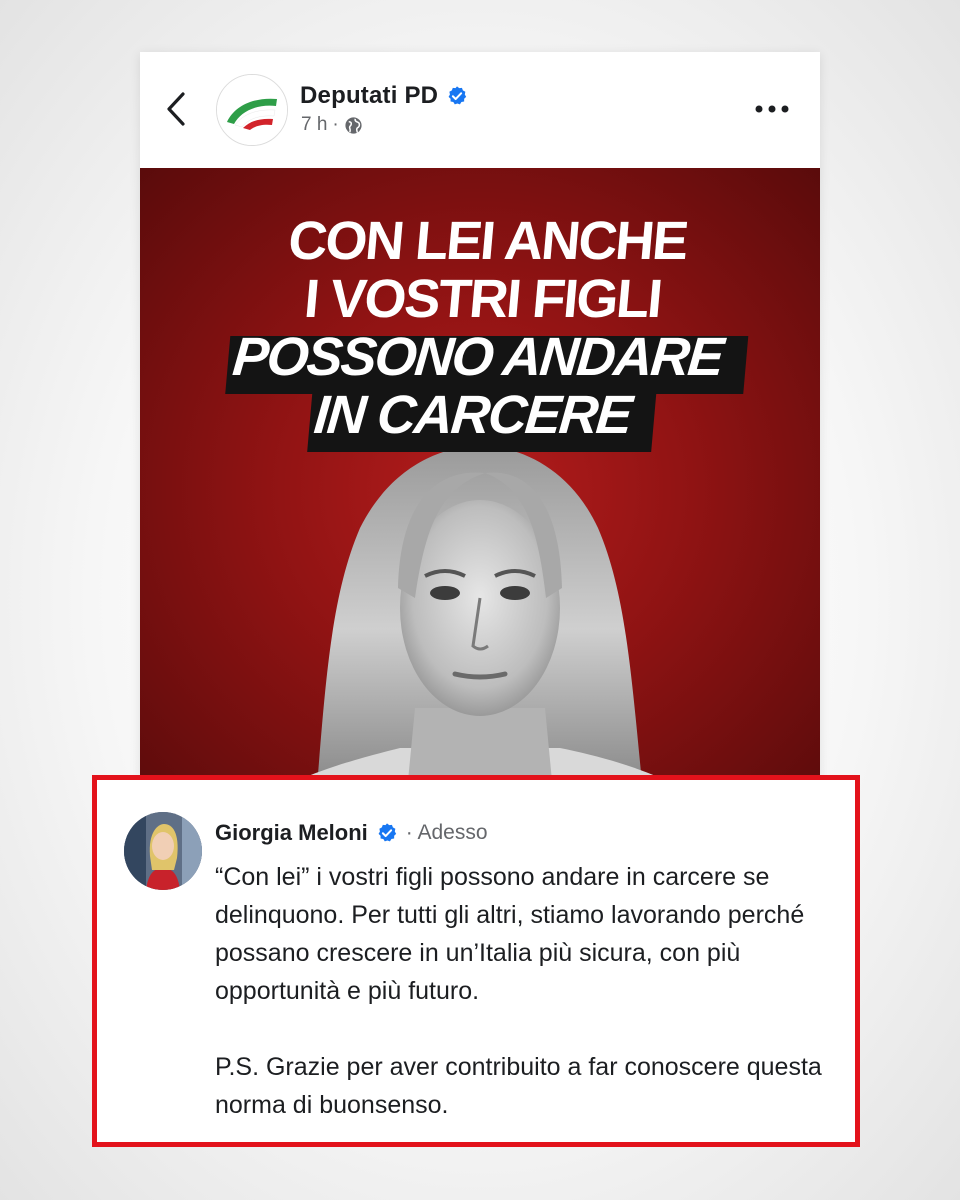 The height and width of the screenshot is (1200, 960). I want to click on post-time: 7 h, so click(314, 125).